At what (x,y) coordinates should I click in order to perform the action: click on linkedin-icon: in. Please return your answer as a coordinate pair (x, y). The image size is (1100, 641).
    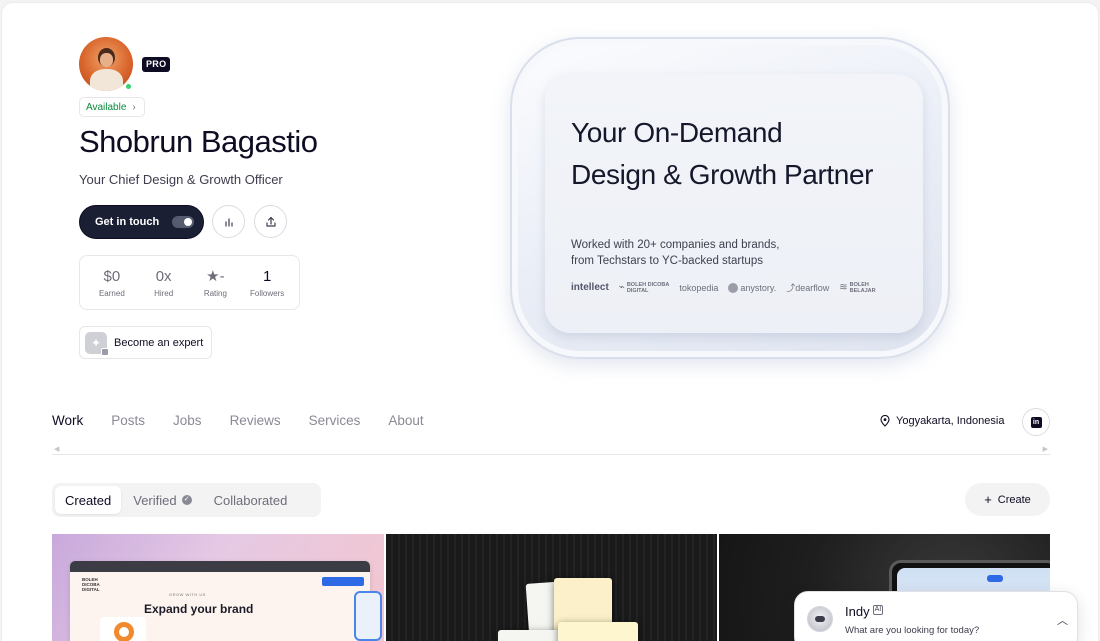
    Looking at the image, I should click on (1036, 422).